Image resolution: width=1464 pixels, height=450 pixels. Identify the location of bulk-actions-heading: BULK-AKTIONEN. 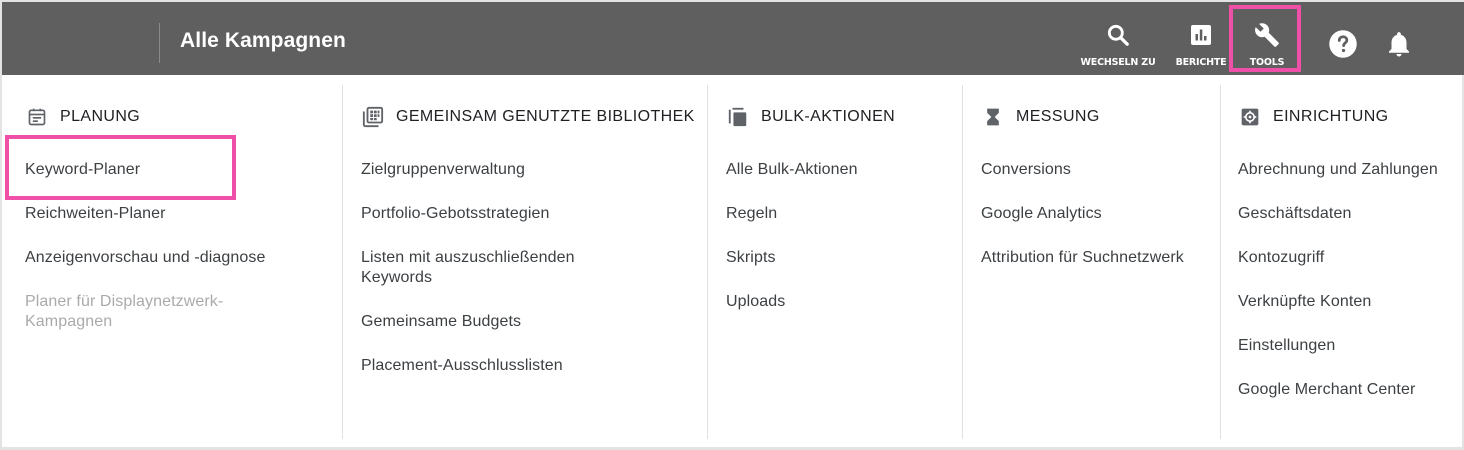
(811, 117).